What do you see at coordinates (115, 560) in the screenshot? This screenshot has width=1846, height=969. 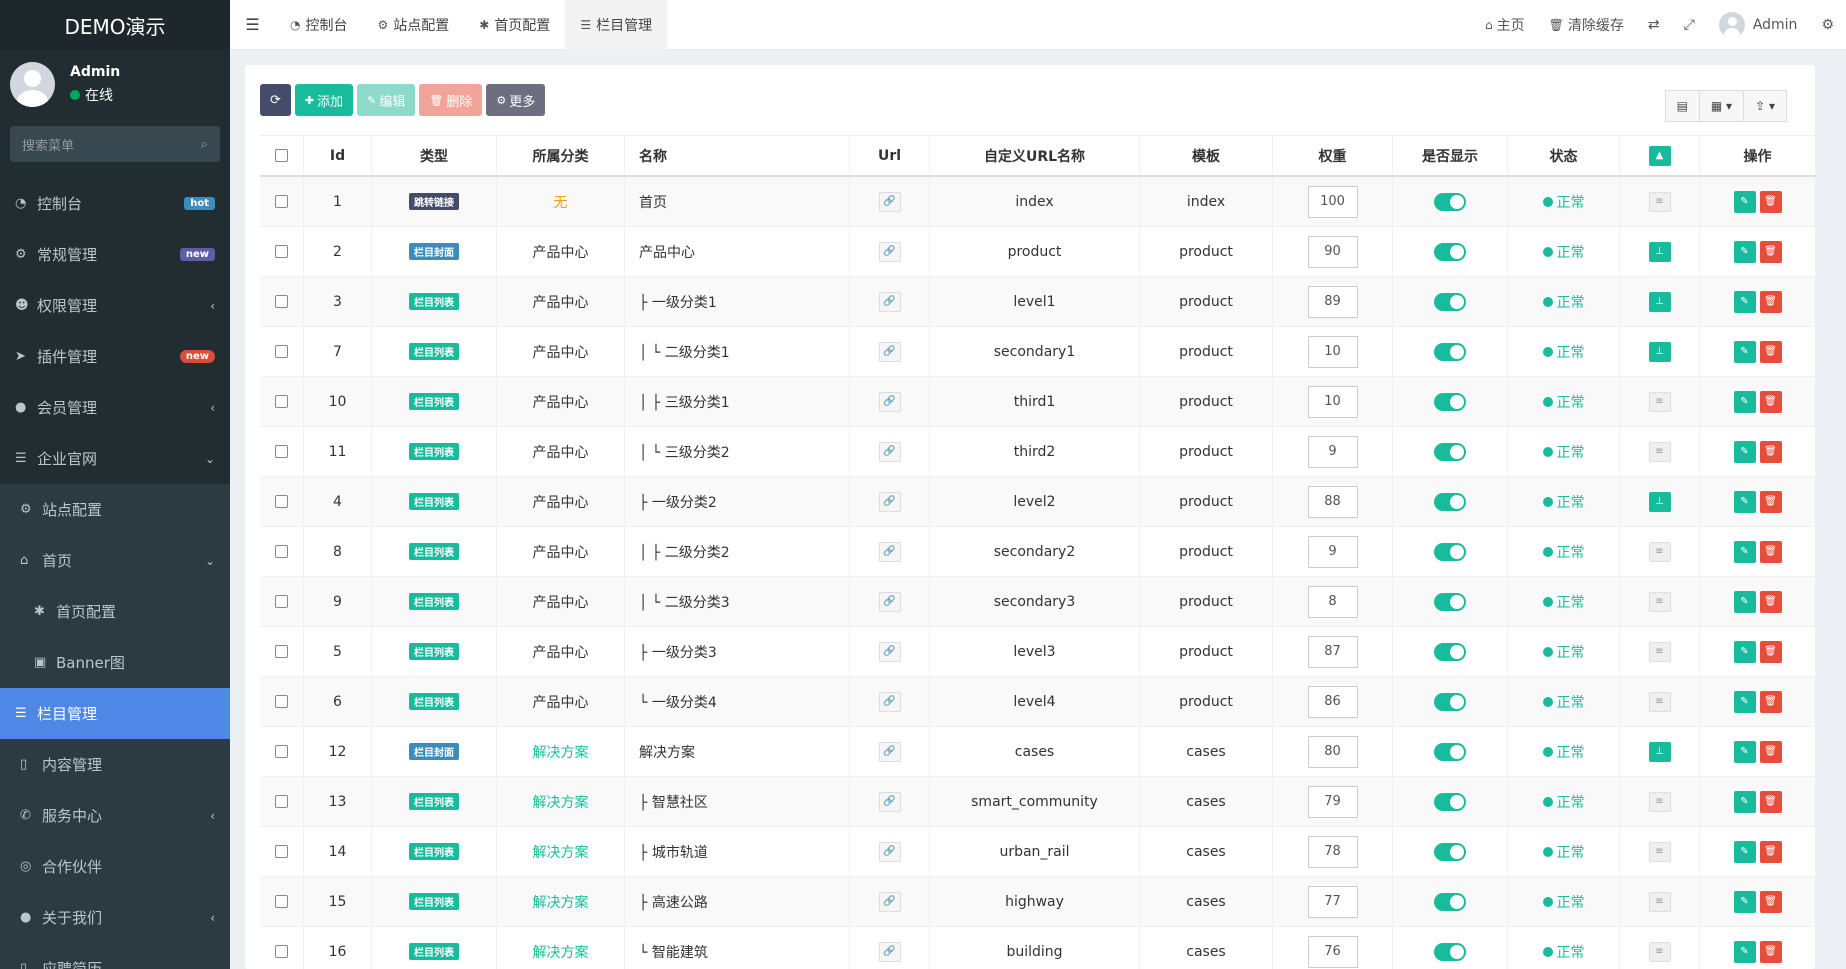 I see `sidebar-item-7: ⌂ 首页 ⌄` at bounding box center [115, 560].